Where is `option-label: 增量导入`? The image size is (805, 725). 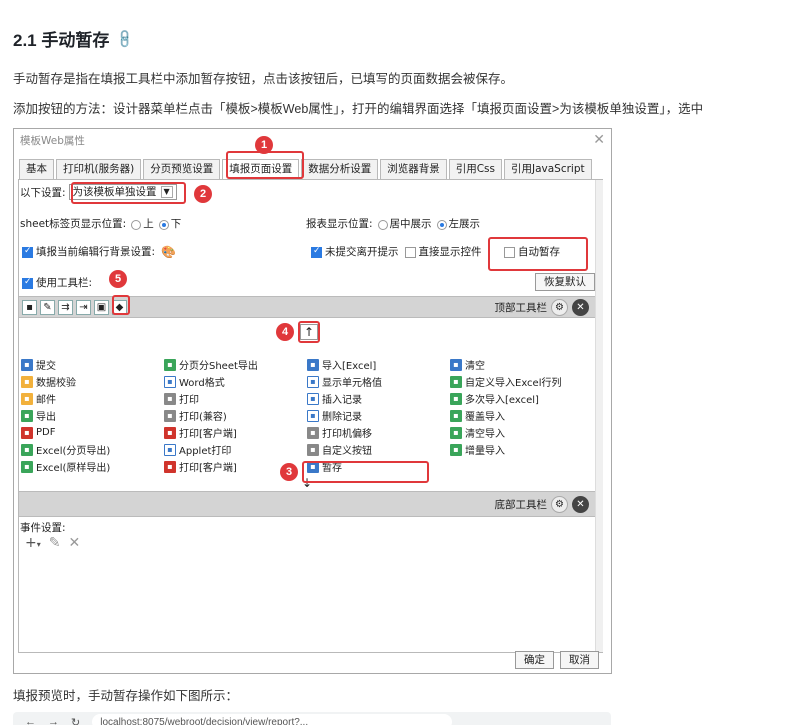 option-label: 增量导入 is located at coordinates (485, 451).